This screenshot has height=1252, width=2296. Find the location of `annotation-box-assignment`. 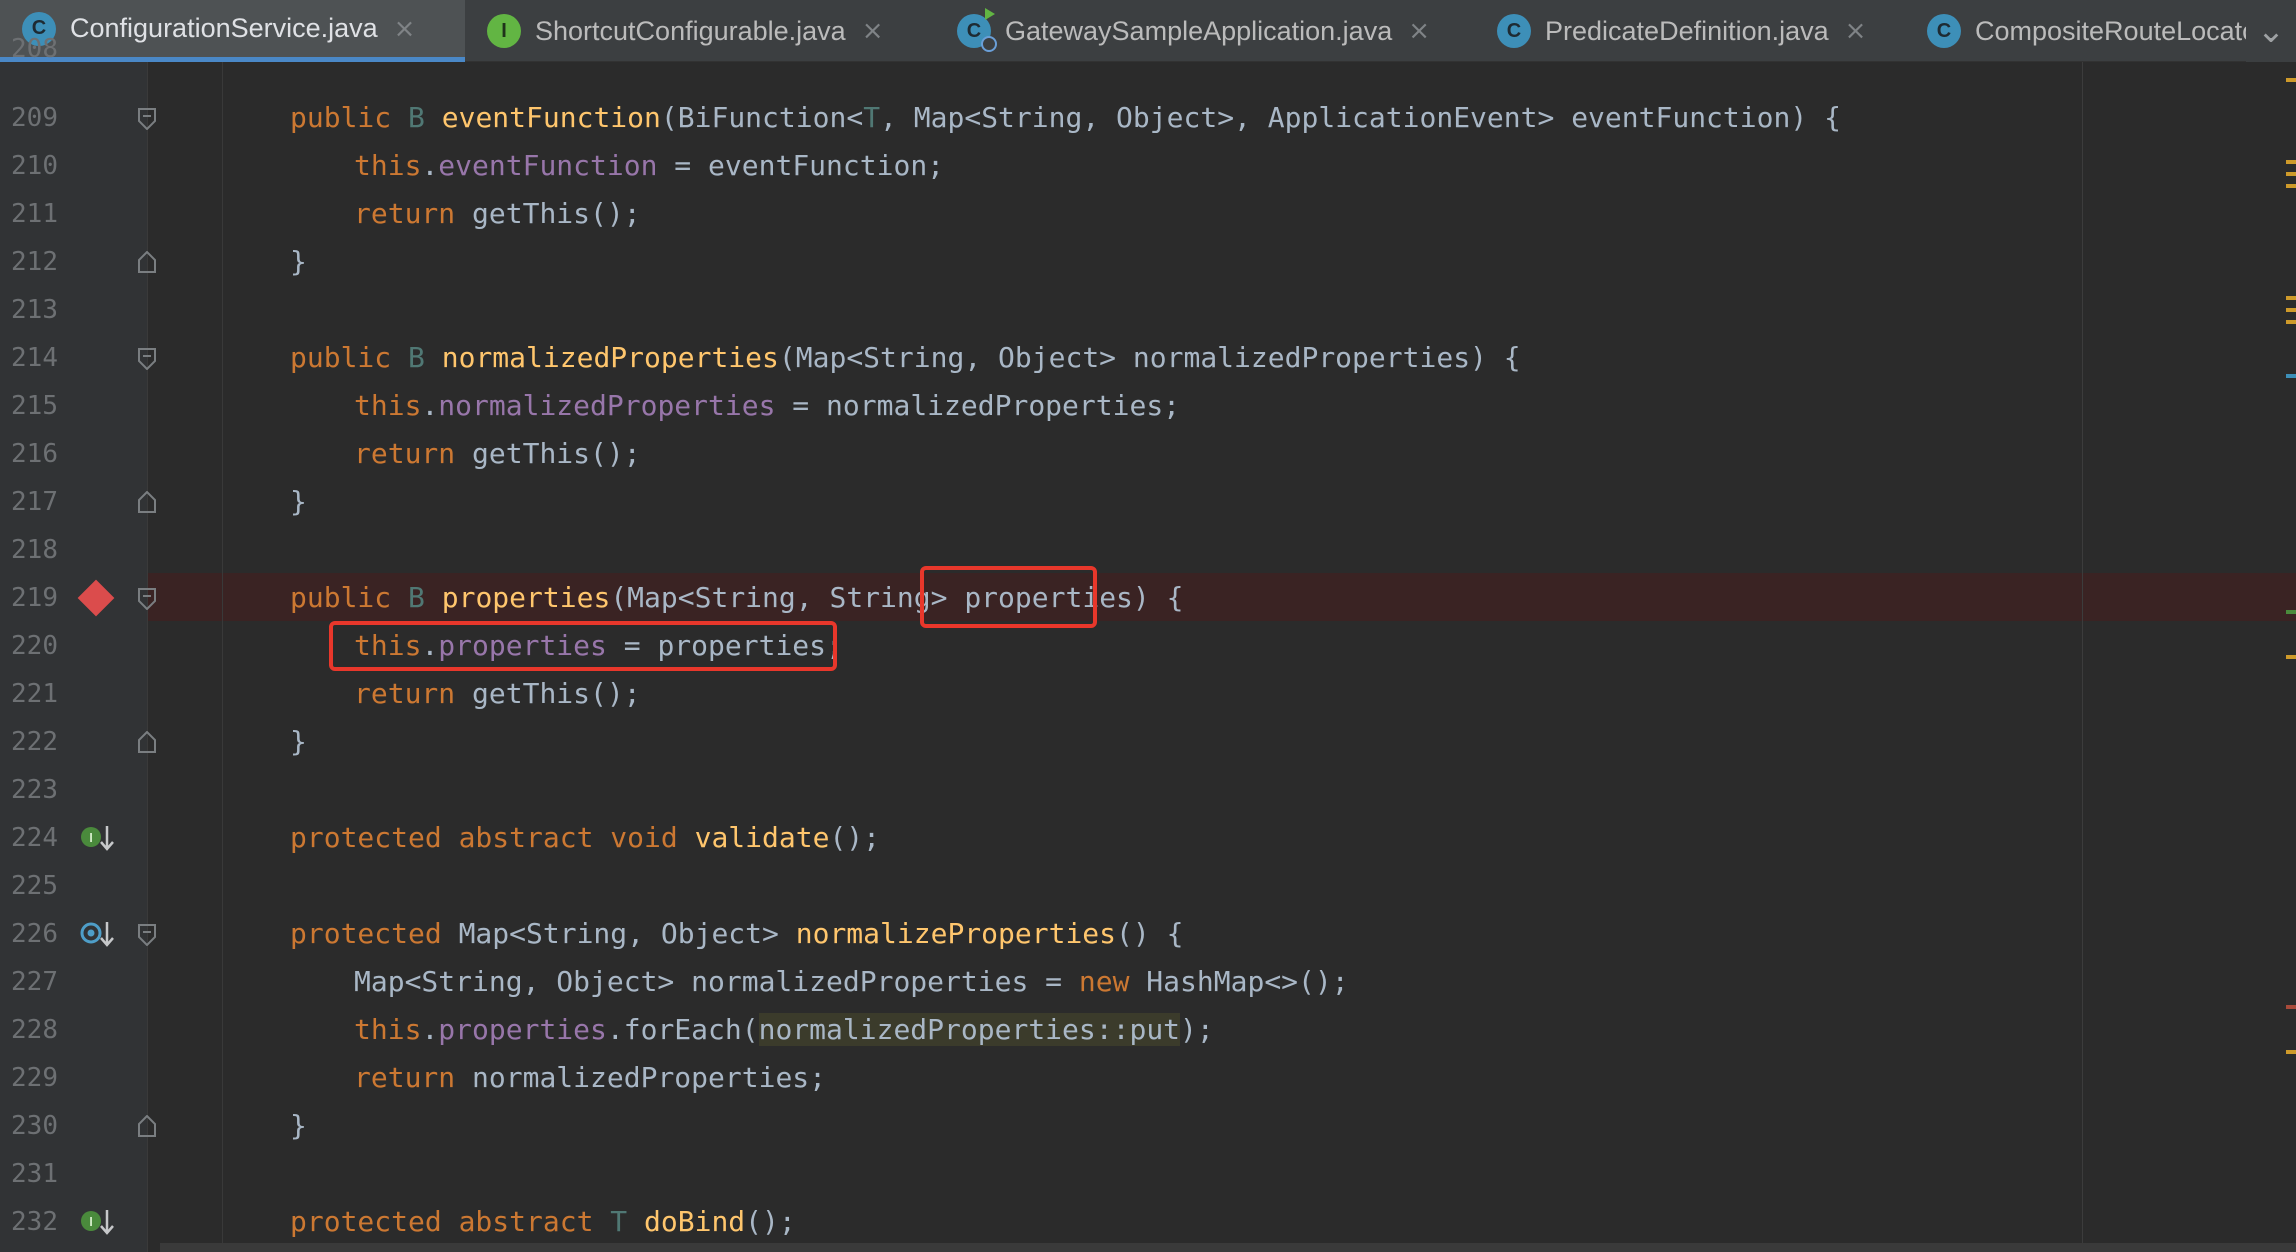

annotation-box-assignment is located at coordinates (583, 646).